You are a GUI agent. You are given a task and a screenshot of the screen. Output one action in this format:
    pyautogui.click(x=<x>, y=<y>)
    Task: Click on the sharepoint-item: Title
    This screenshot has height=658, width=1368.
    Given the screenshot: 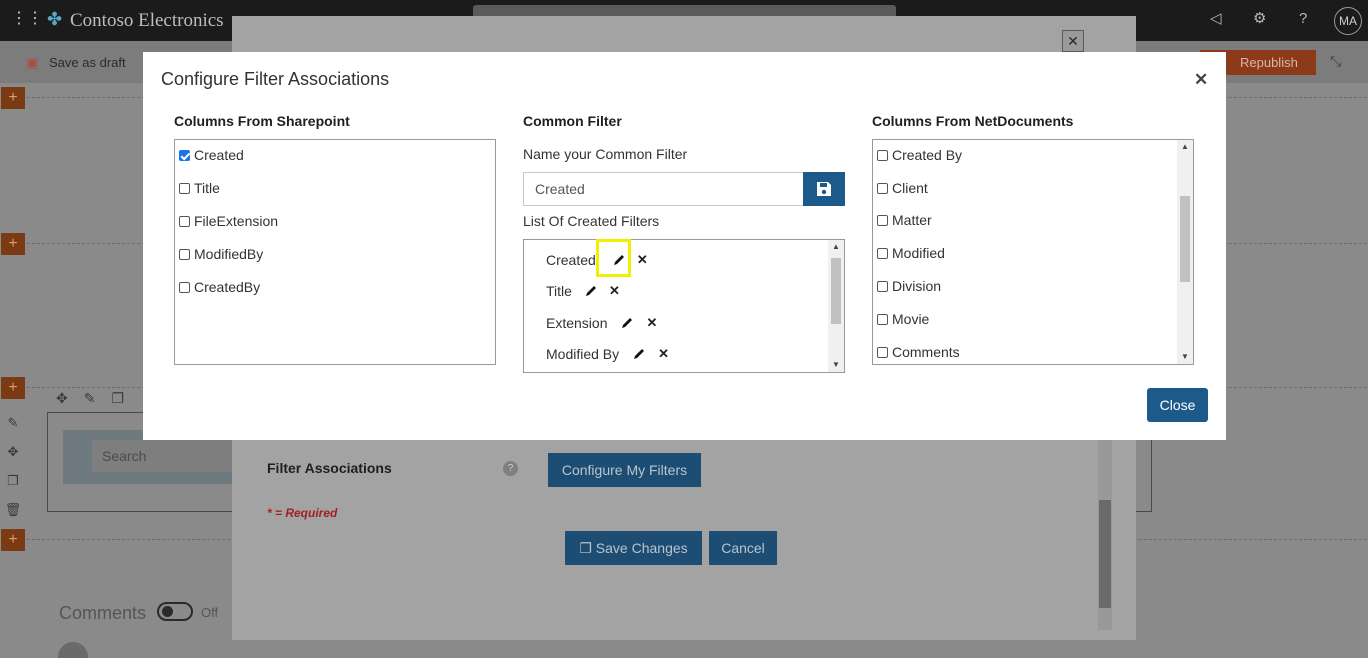 What is the action you would take?
    pyautogui.click(x=199, y=188)
    